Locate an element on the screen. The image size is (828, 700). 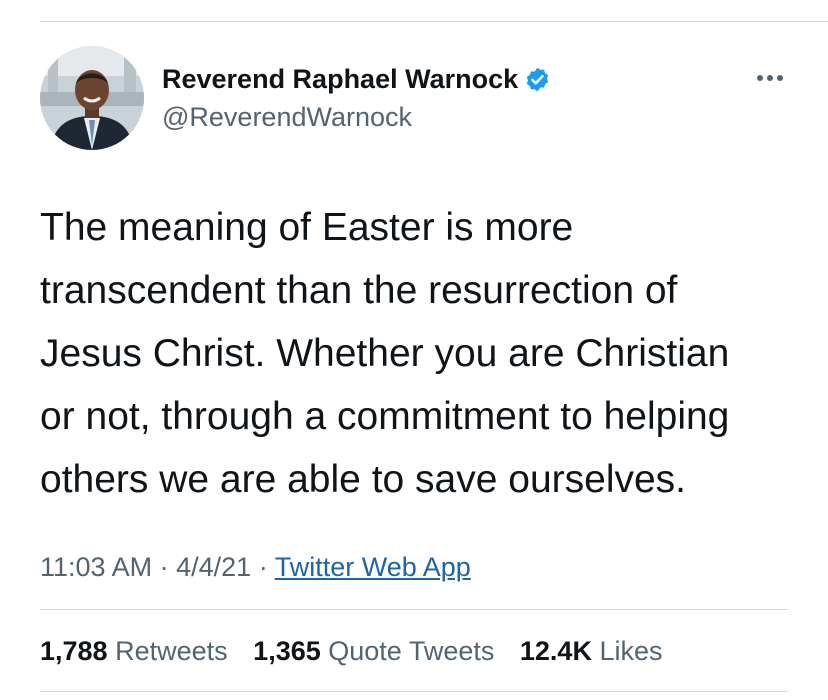
quote-tweets-label: Quote Tweets is located at coordinates (411, 651).